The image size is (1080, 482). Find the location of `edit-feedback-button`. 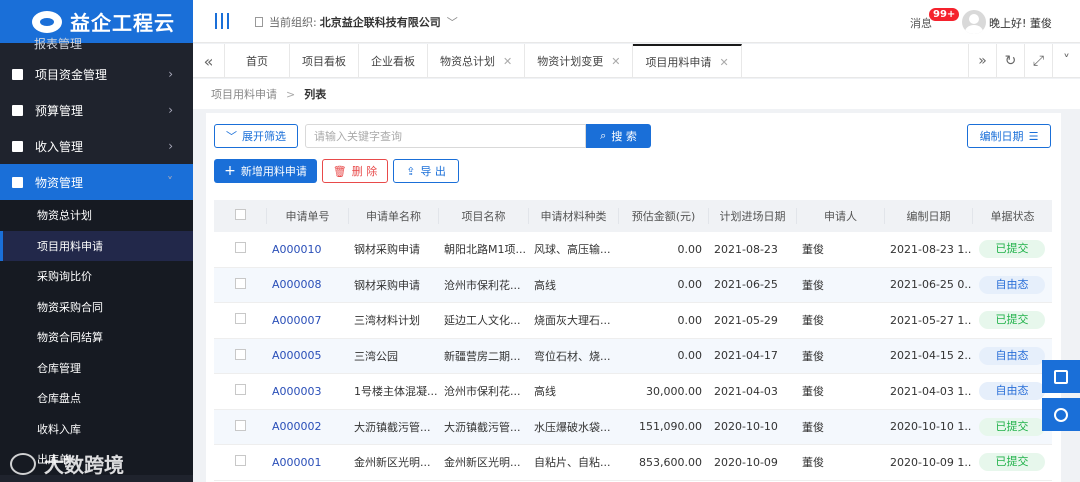

edit-feedback-button is located at coordinates (1061, 376).